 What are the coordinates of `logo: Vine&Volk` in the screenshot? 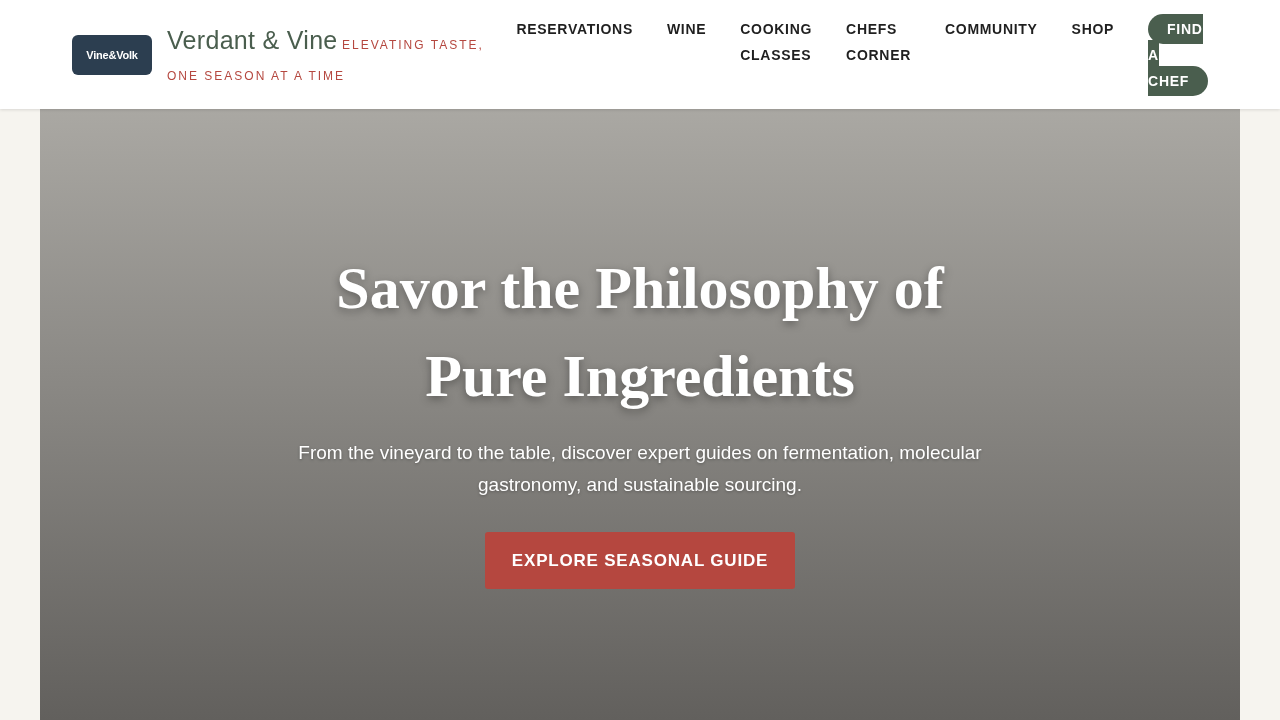 It's located at (112, 54).